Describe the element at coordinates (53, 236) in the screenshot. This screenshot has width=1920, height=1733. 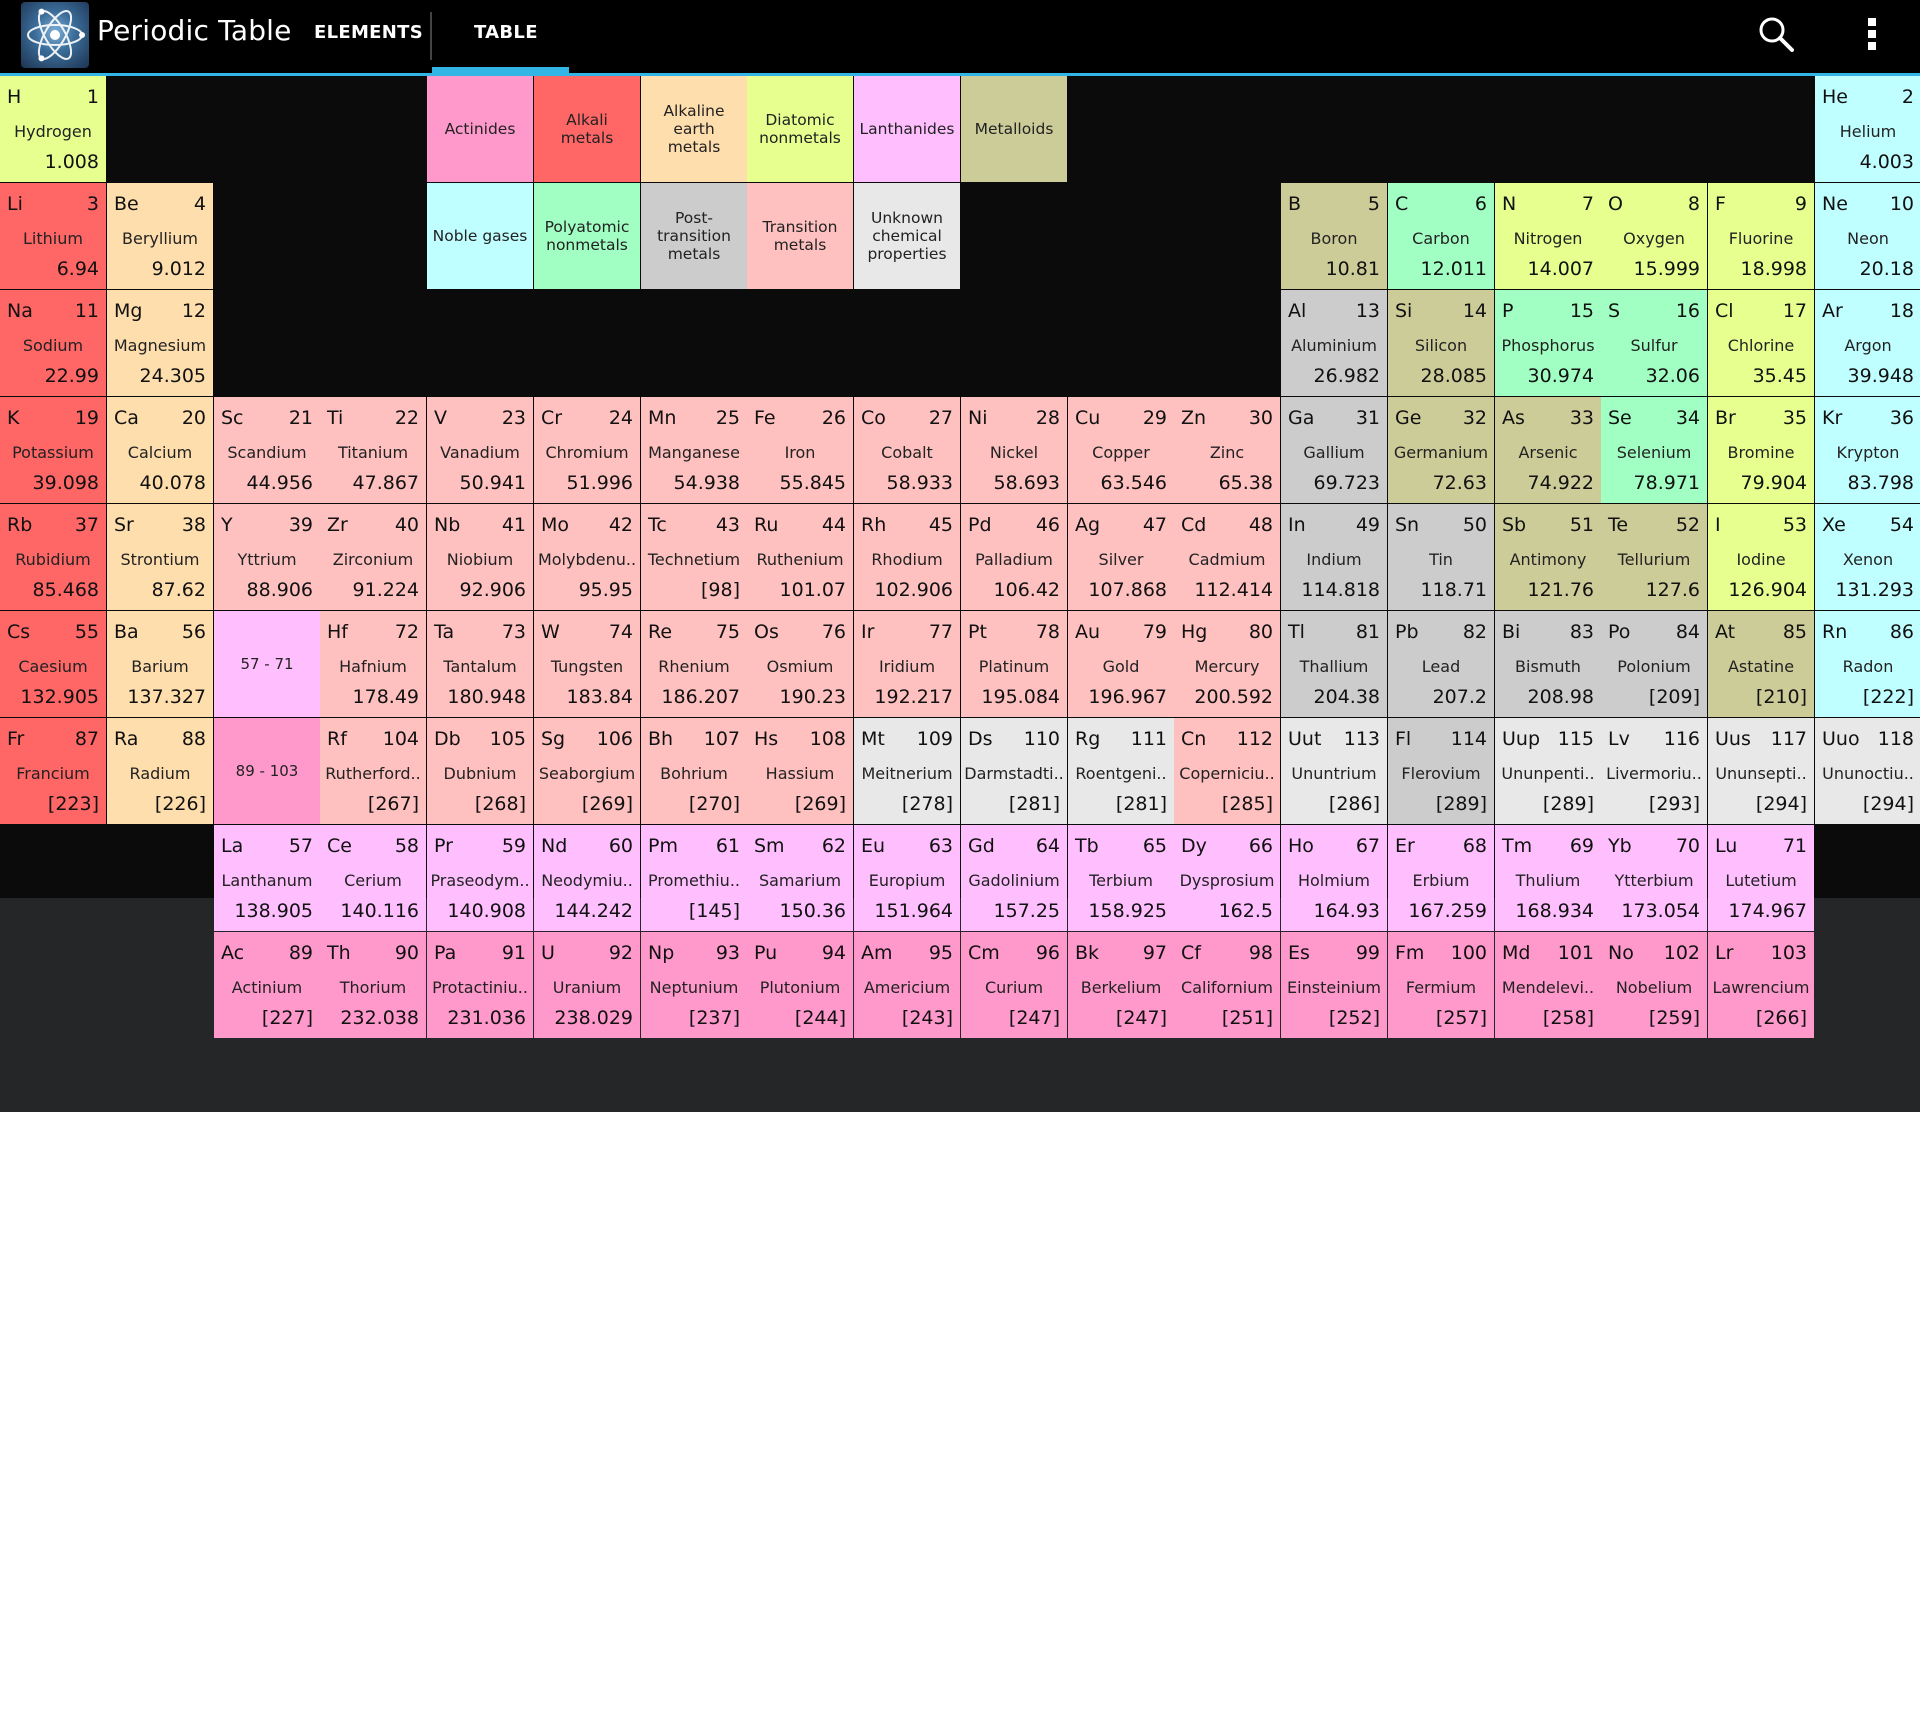
I see `element-cell-li: Li 3 Lithium 6.94` at that location.